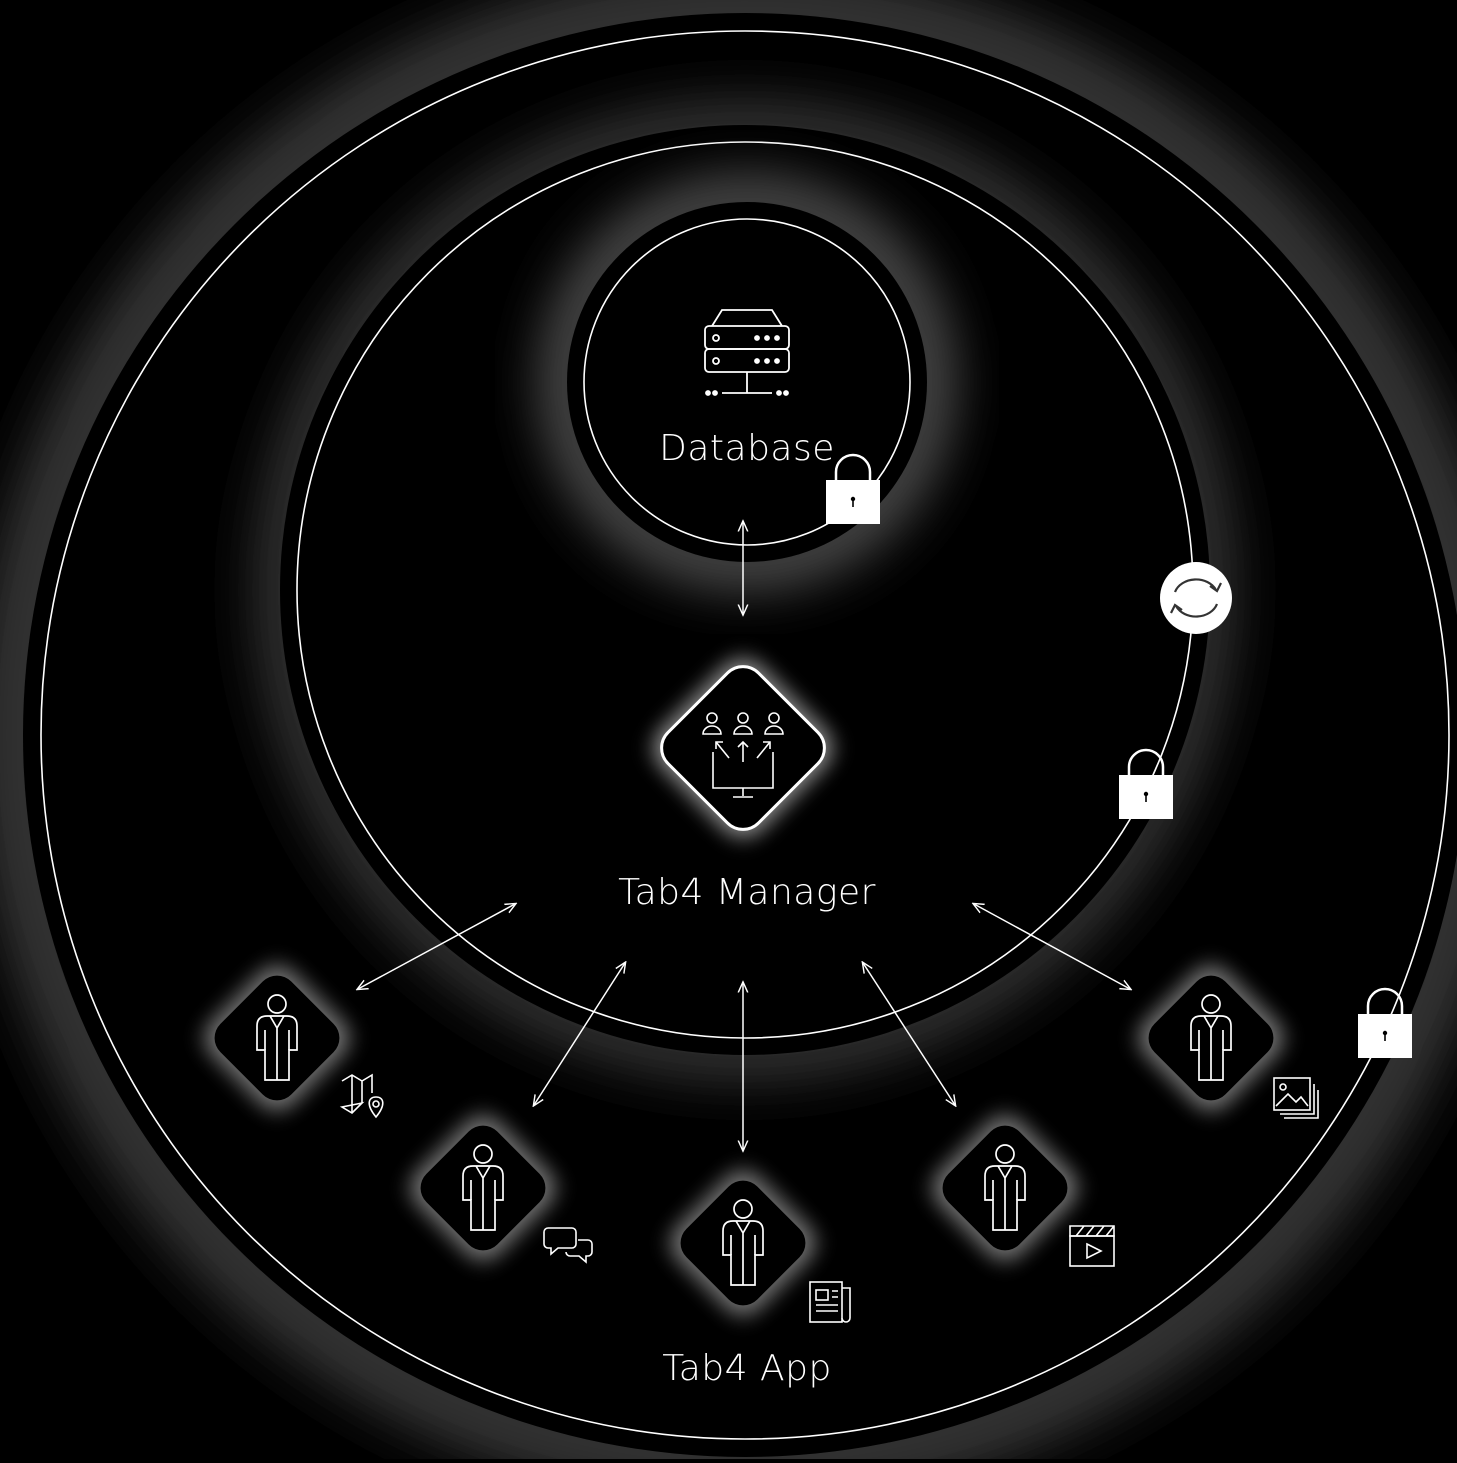 The image size is (1457, 1463). Describe the element at coordinates (747, 1368) in the screenshot. I see `app-label: Tab4 App` at that location.